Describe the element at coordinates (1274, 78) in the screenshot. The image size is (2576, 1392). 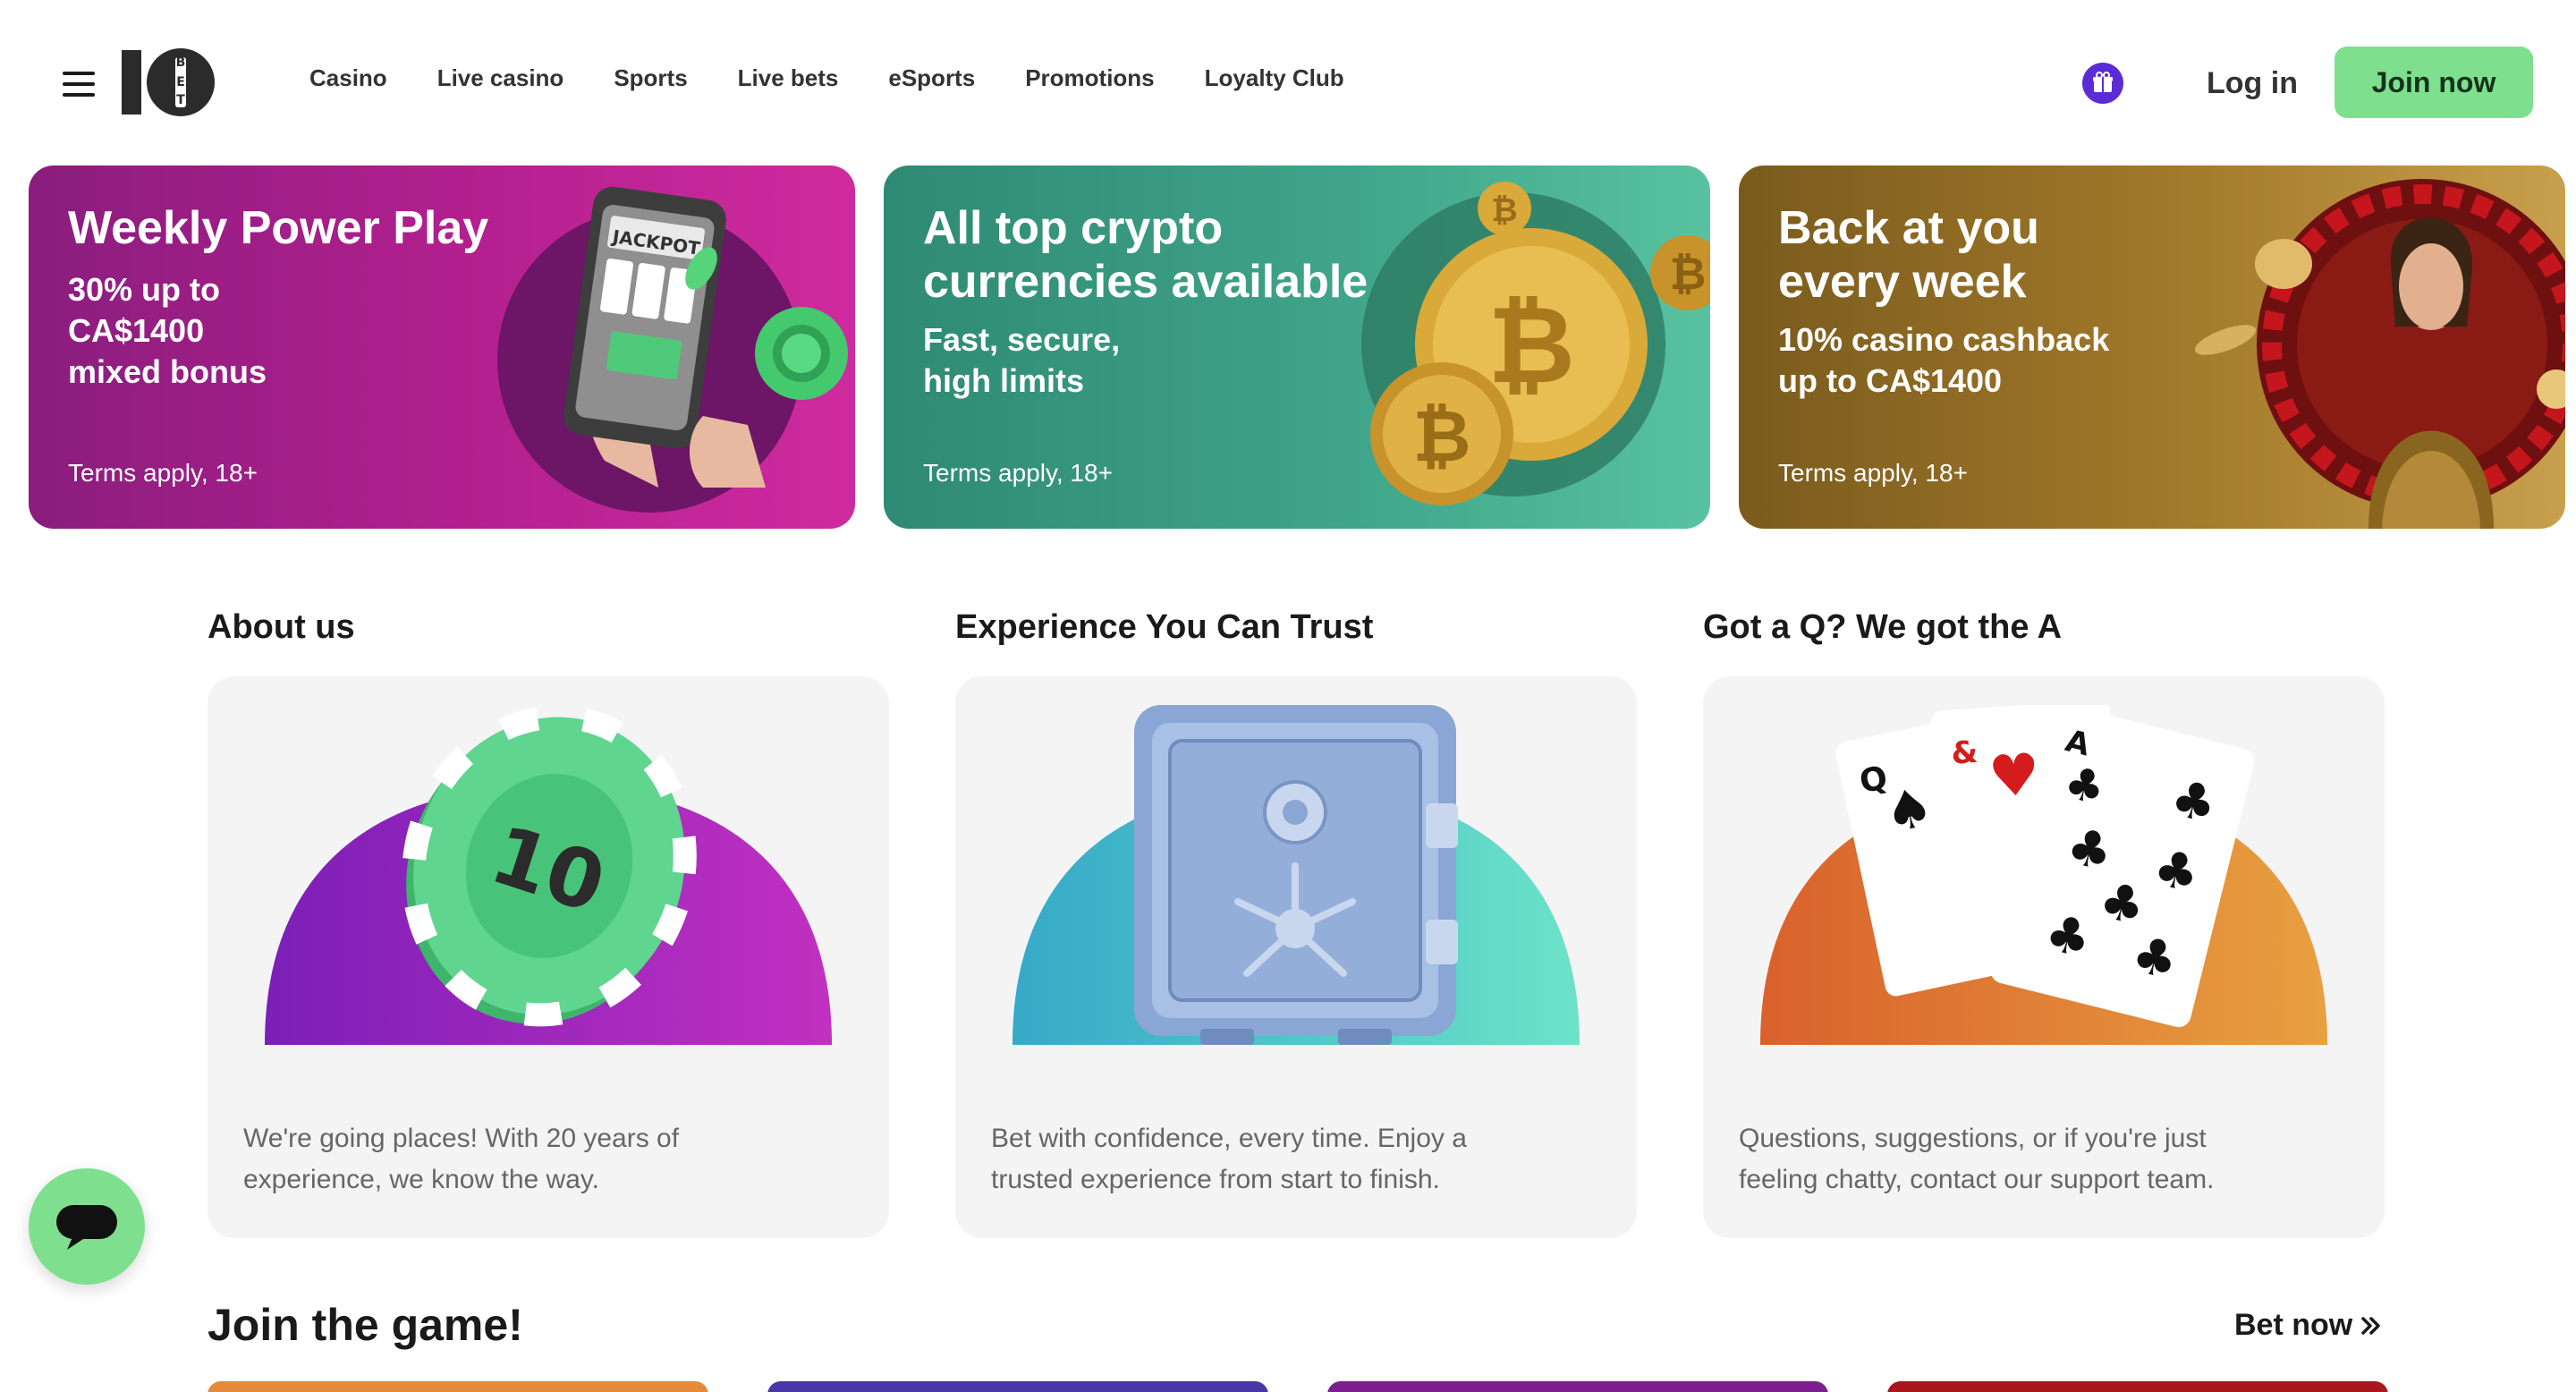
I see `nav-item-loyalty-club: Loyalty Club` at that location.